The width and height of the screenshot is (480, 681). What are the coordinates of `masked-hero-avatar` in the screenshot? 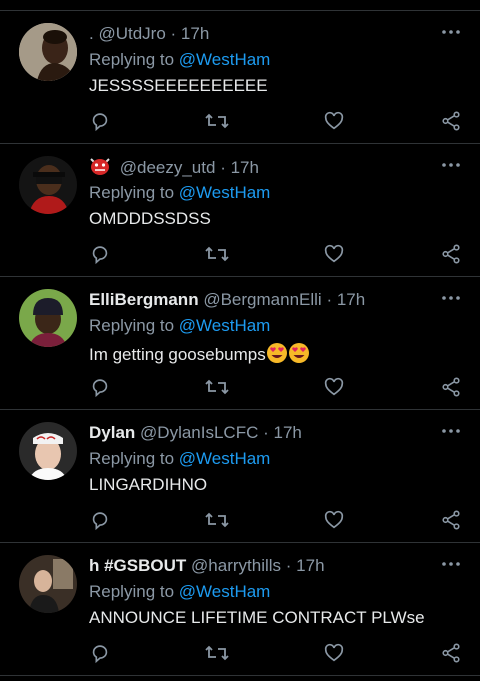 It's located at (48, 185).